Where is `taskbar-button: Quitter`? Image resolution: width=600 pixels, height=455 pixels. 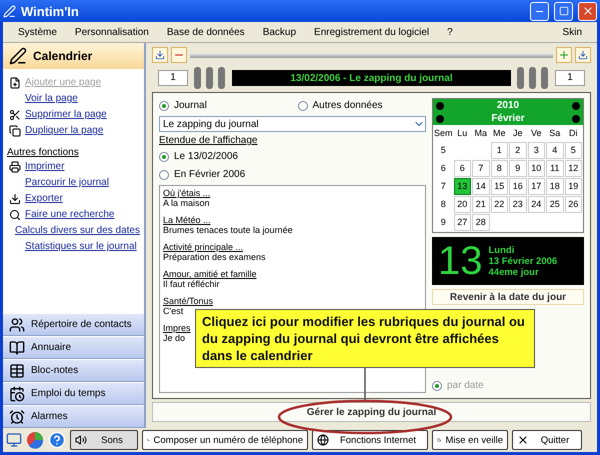
taskbar-button: Quitter is located at coordinates (547, 440).